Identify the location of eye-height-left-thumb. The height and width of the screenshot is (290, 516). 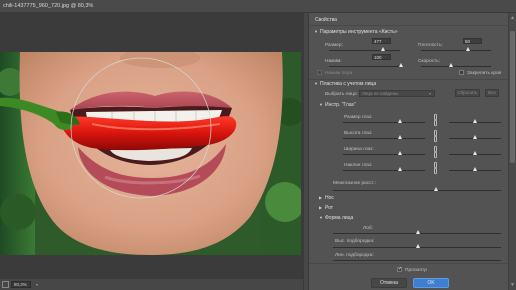
(400, 137).